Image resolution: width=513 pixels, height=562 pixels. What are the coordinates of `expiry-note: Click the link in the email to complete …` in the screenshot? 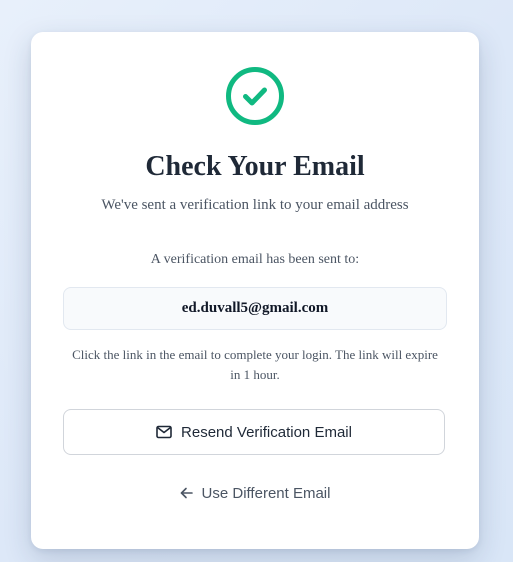 It's located at (255, 364).